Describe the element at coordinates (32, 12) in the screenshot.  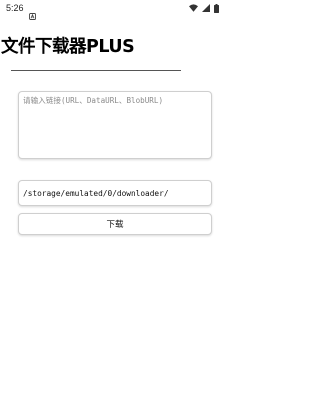
I see `notification-a-icon` at that location.